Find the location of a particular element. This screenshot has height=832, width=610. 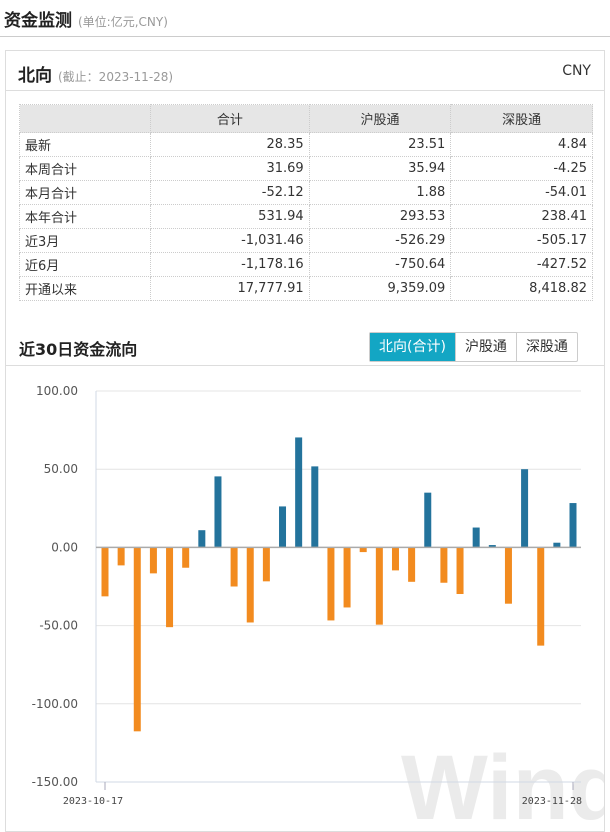

cell-value: 9,359.09 is located at coordinates (380, 288).